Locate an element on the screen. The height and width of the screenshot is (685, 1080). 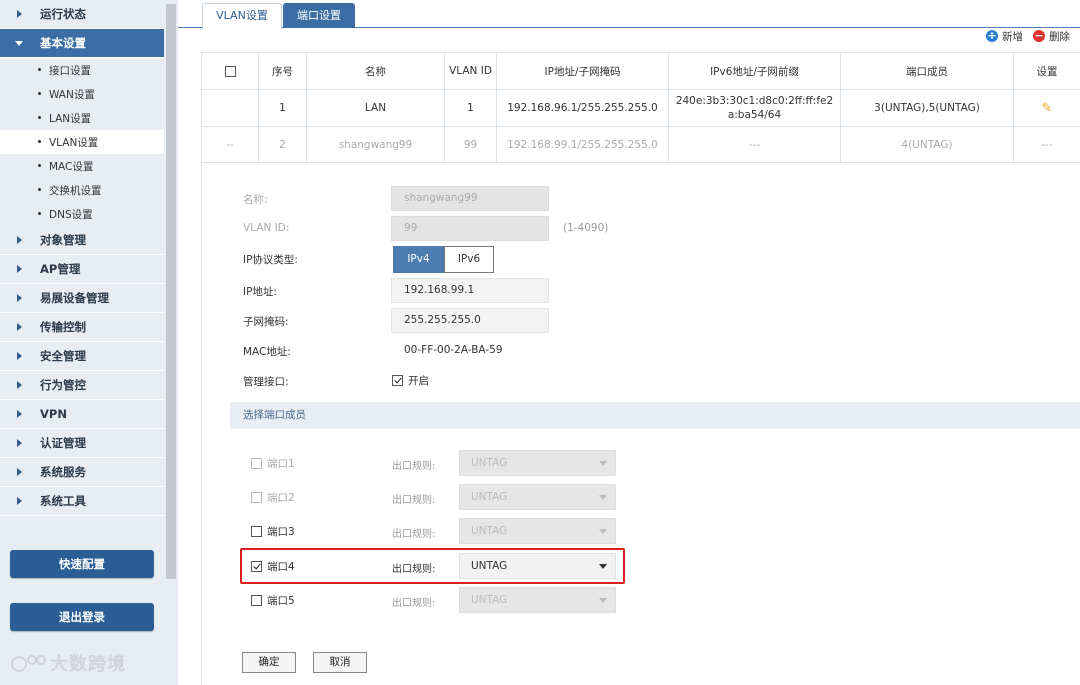
port-members-section-header: 选择端口成员 is located at coordinates (655, 415).